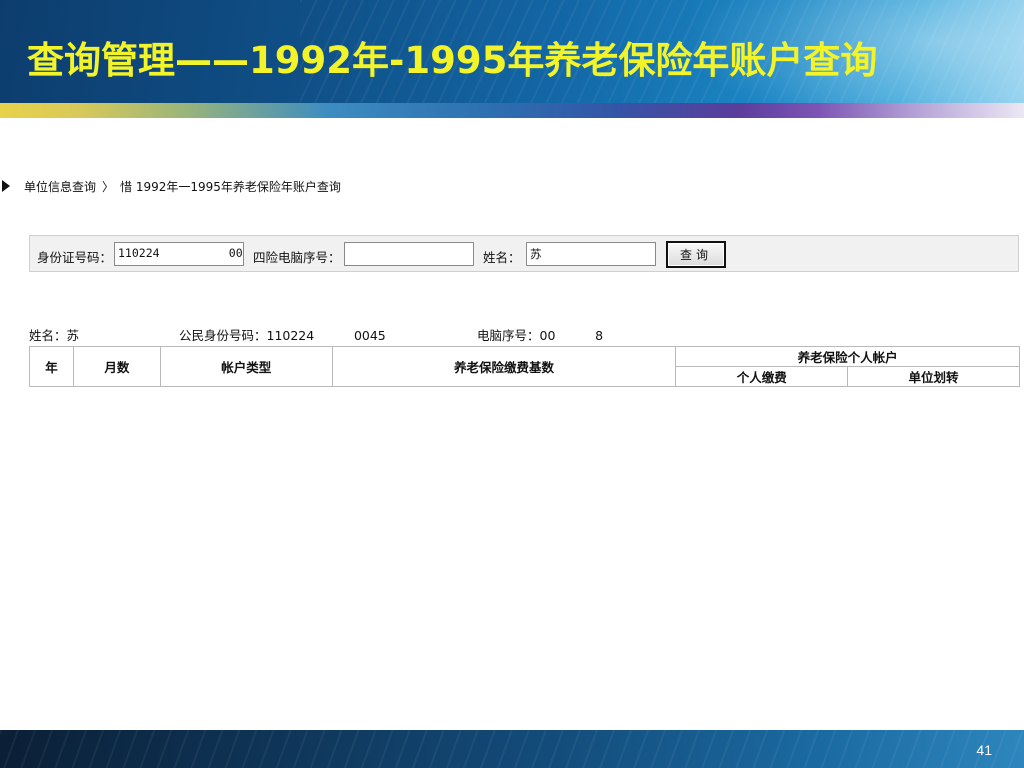 The height and width of the screenshot is (768, 1024). I want to click on info-citizen-id: 公民身份号码：110224 0045, so click(282, 335).